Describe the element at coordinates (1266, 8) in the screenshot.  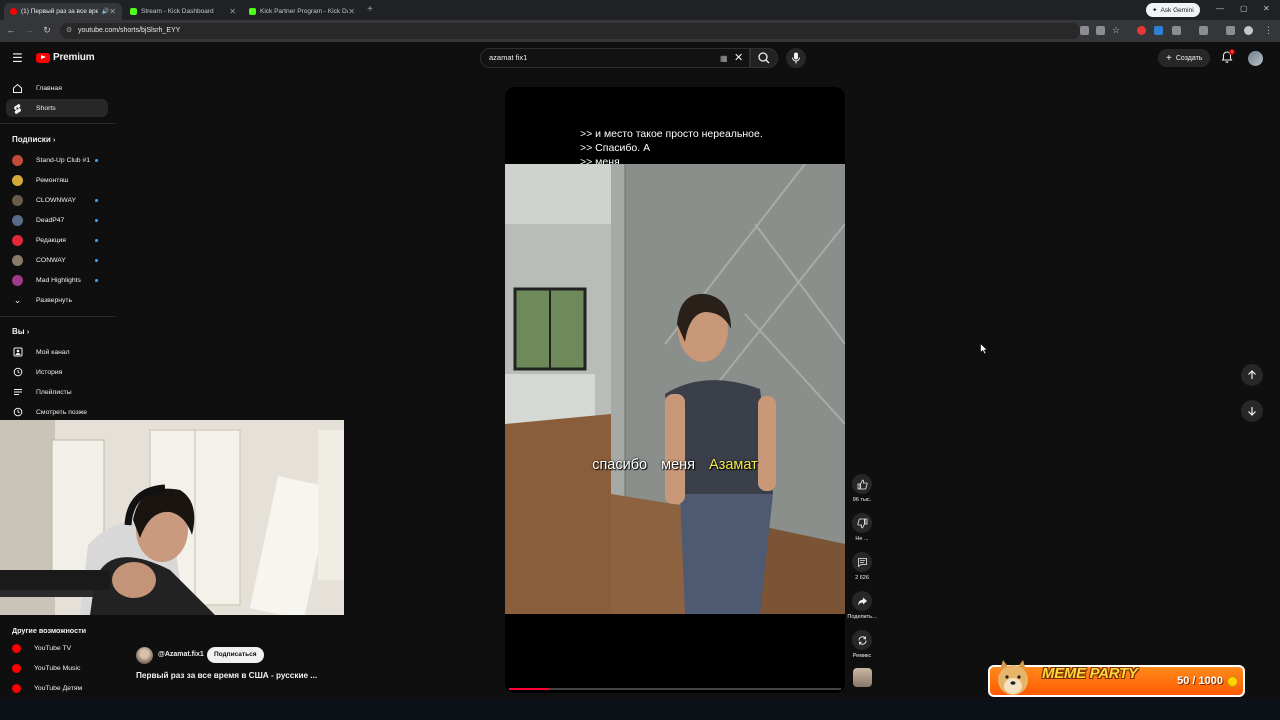
I see `close-window-icon: ✕` at that location.